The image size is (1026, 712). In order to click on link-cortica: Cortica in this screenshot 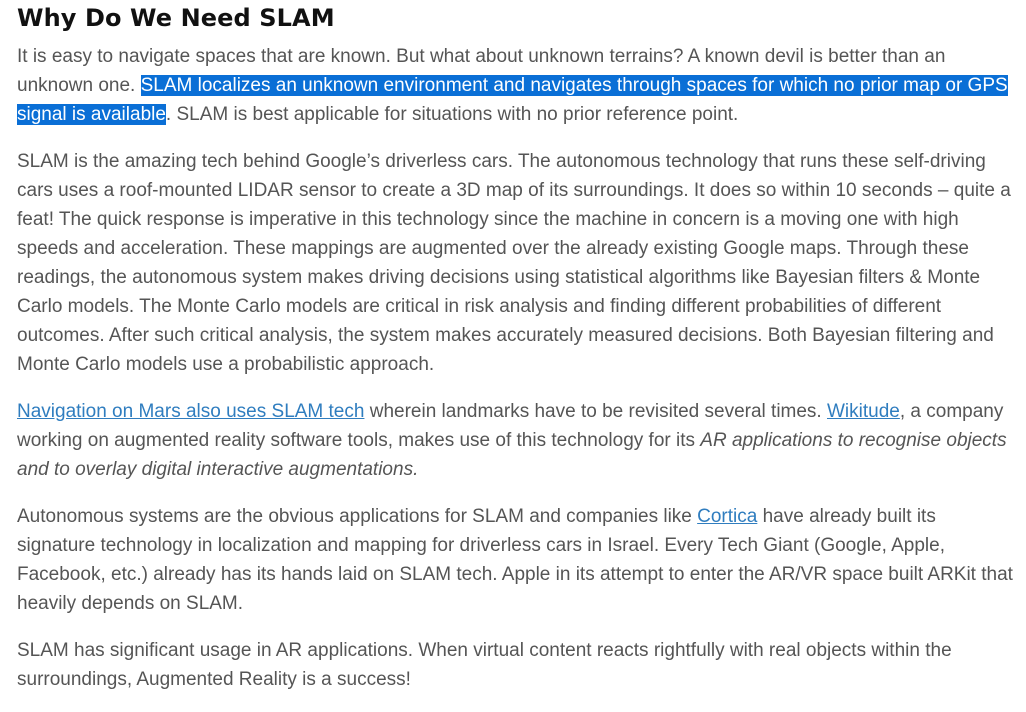, I will do `click(727, 516)`.